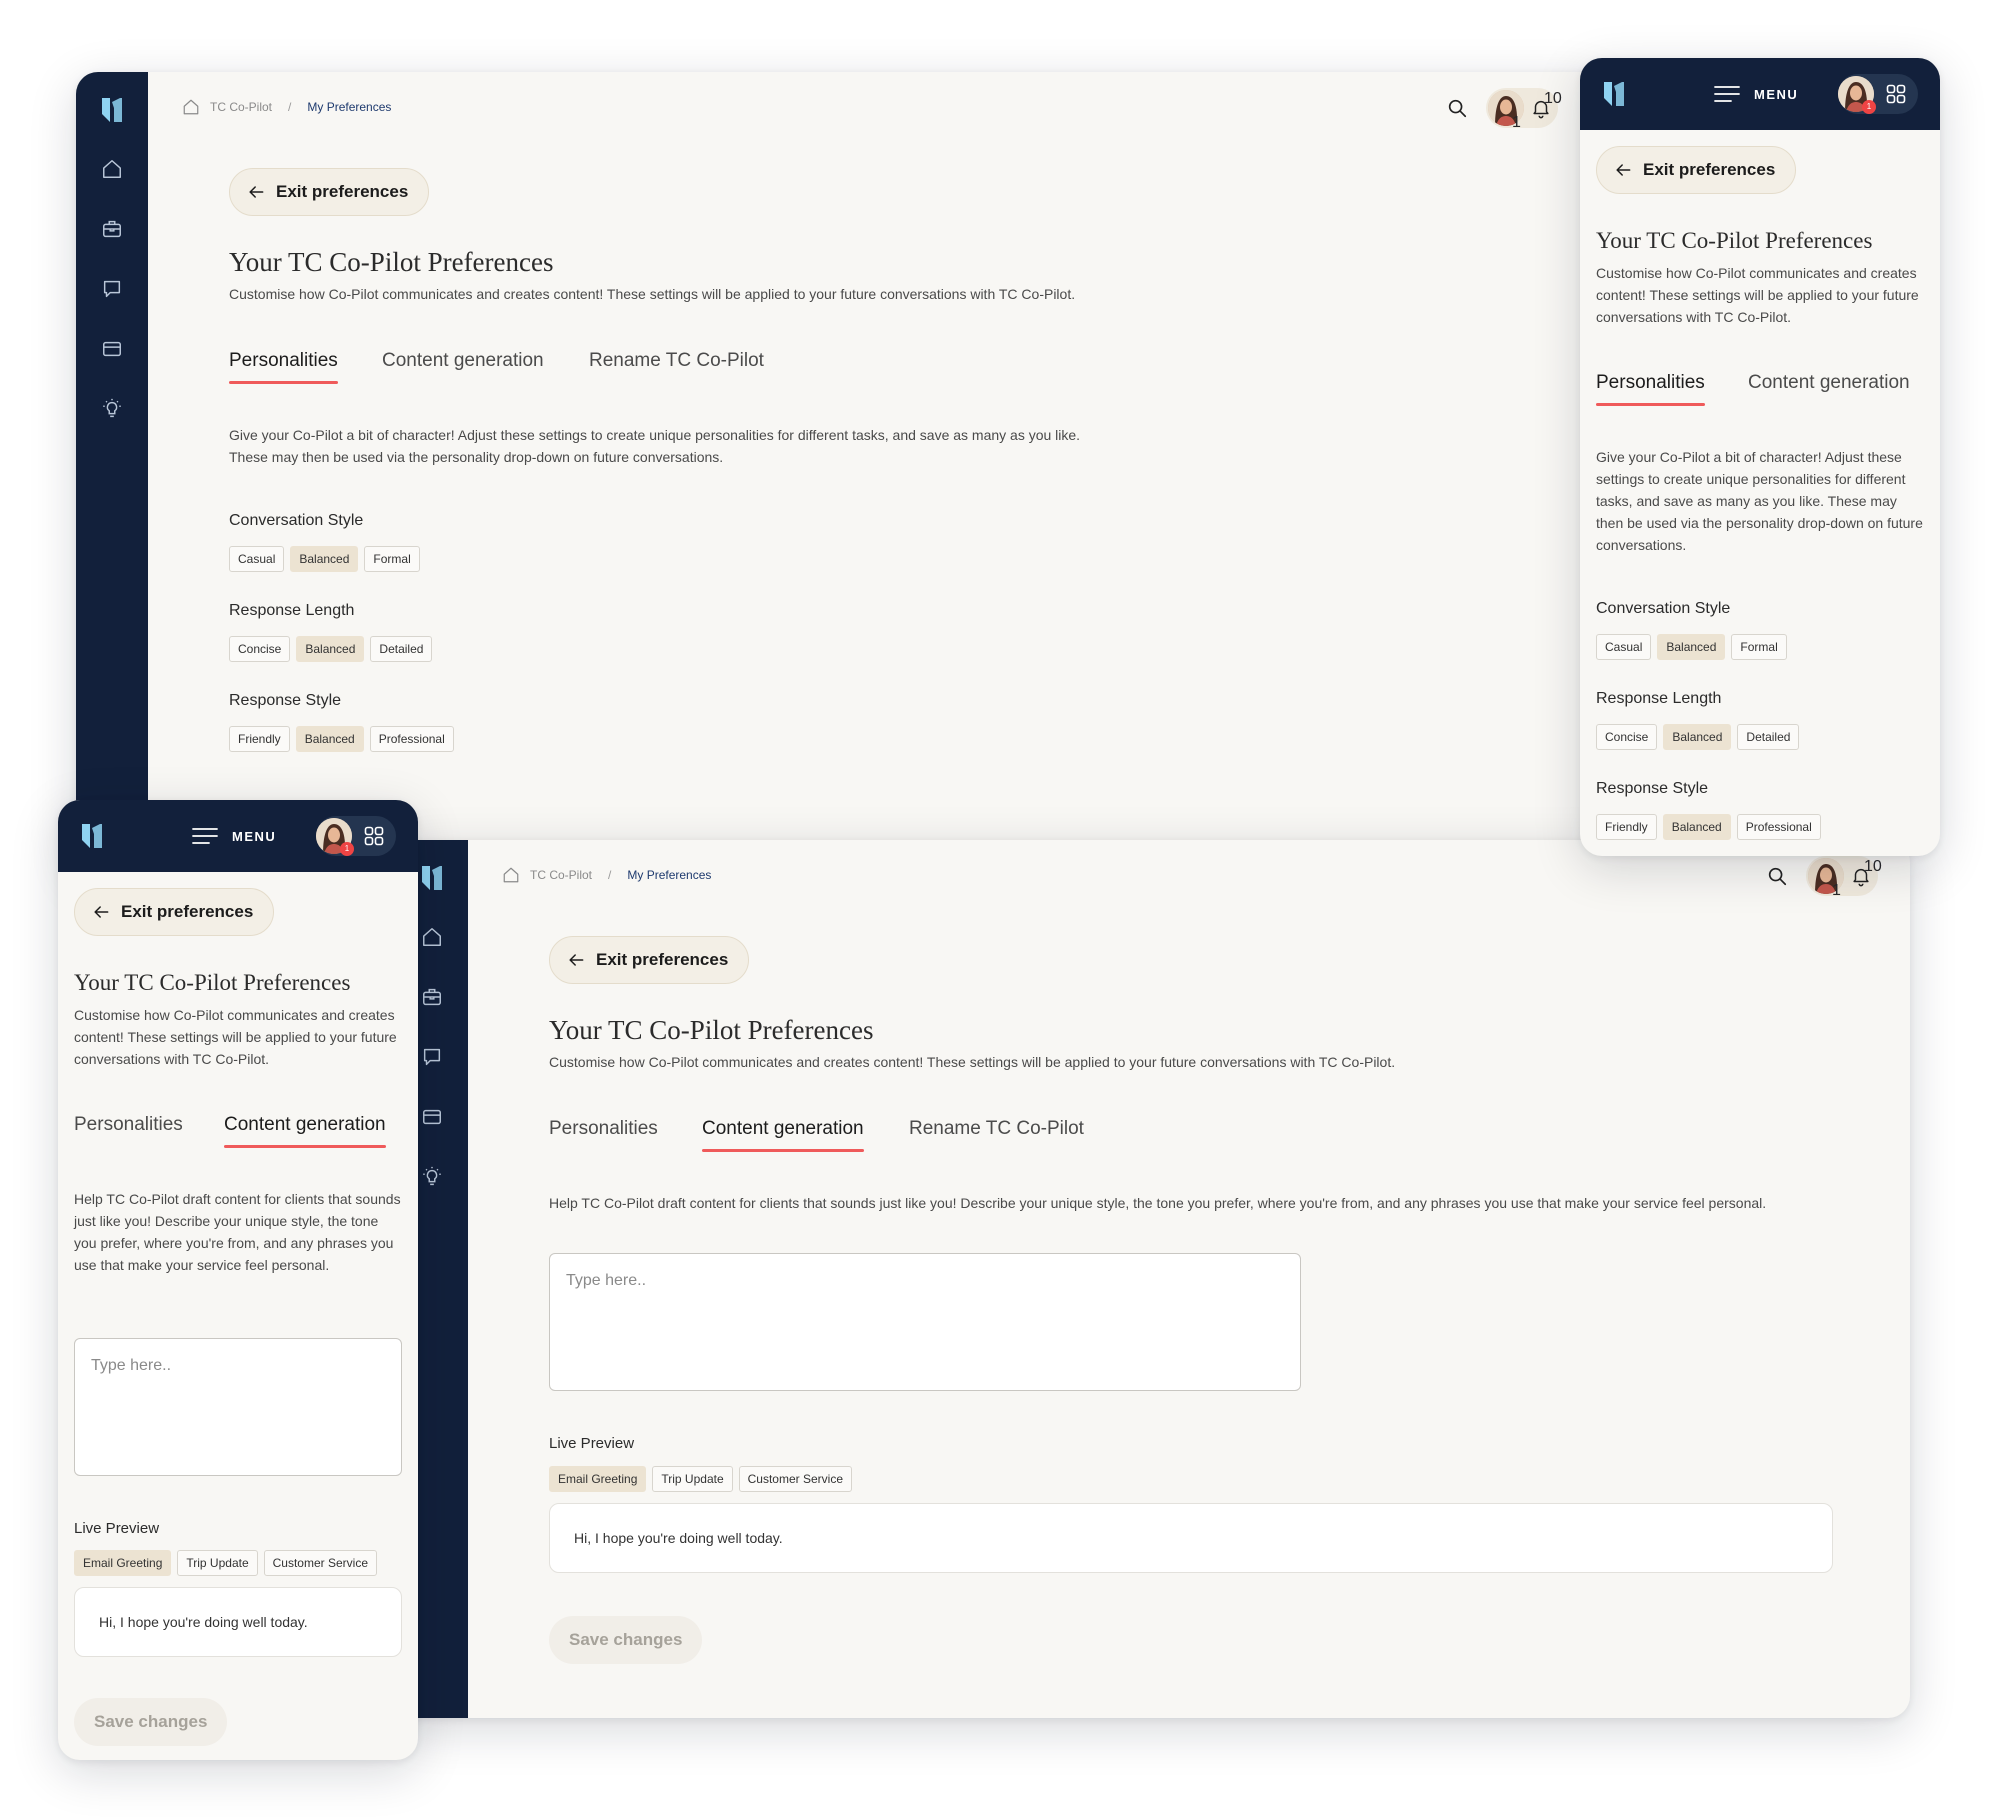 The width and height of the screenshot is (1999, 1818). I want to click on response-style-options: Friendly Balanced Professional, so click(1708, 827).